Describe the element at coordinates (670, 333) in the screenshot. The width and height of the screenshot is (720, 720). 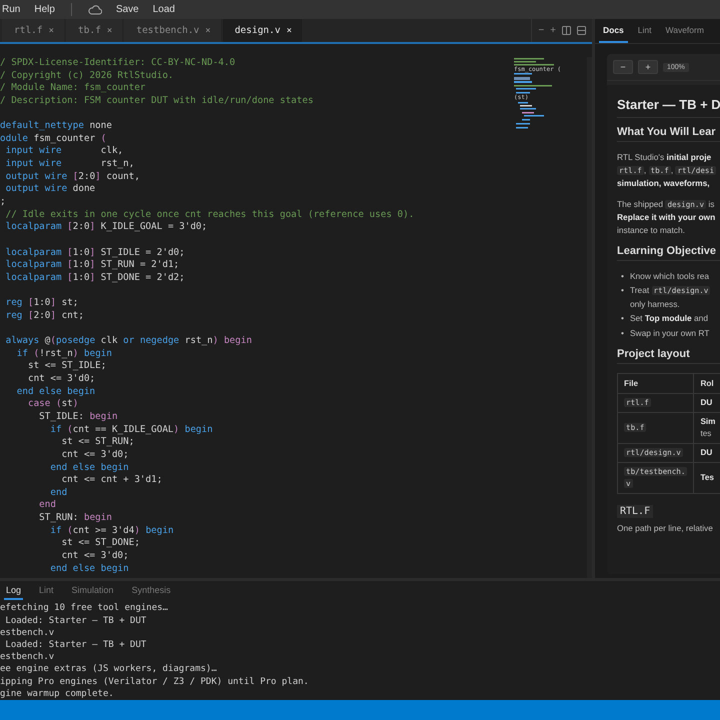
I see `bullet-item: Swap in your own RT` at that location.